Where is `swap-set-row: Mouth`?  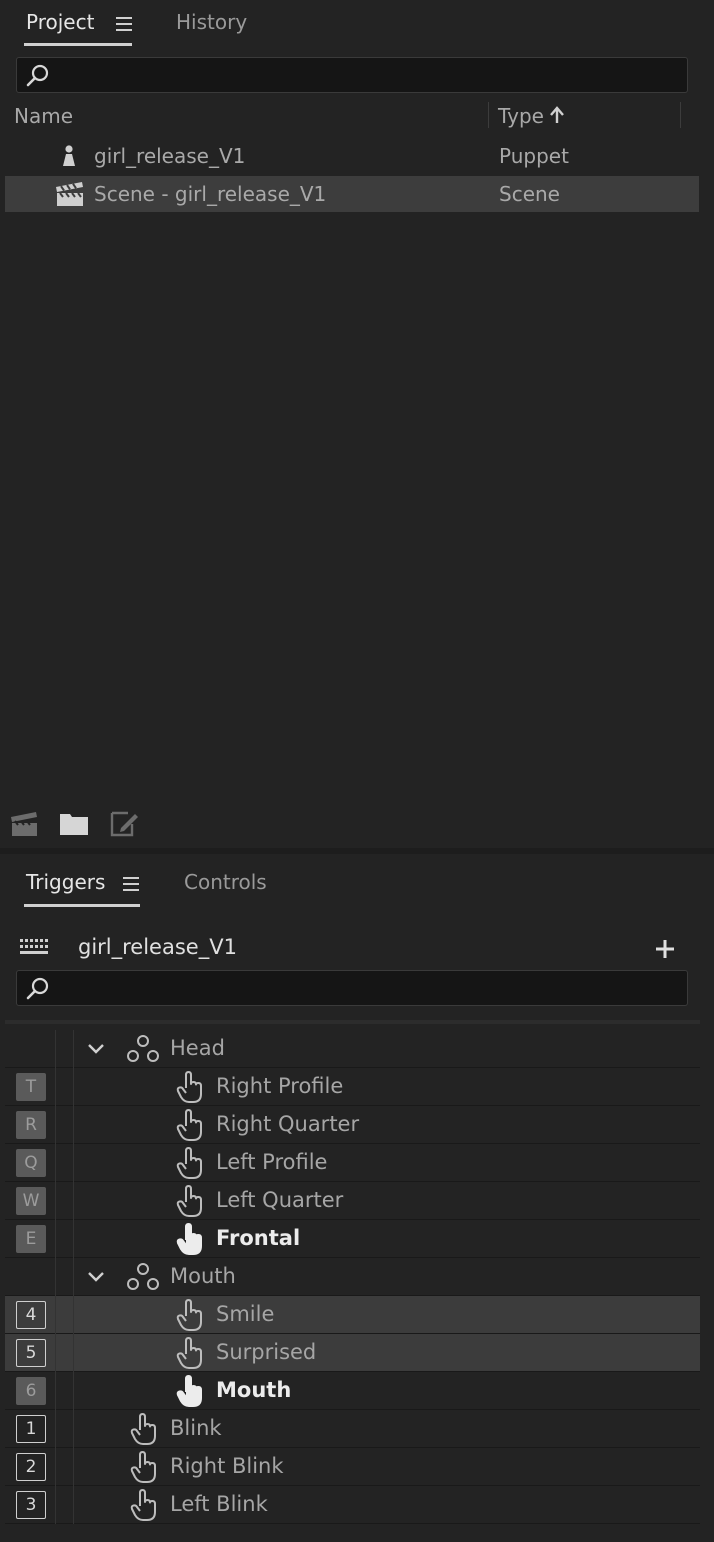 swap-set-row: Mouth is located at coordinates (352, 1277).